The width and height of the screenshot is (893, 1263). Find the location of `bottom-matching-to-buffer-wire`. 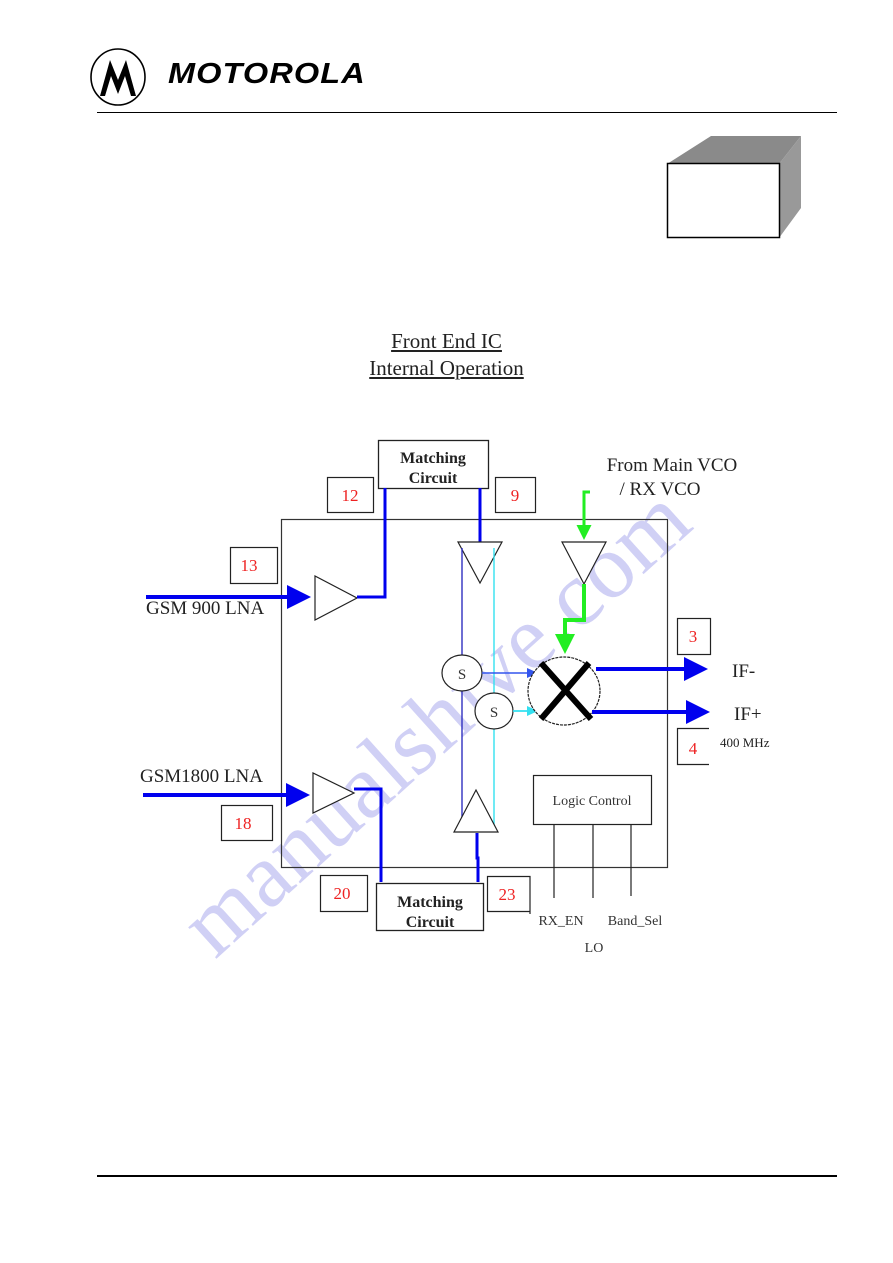

bottom-matching-to-buffer-wire is located at coordinates (477, 857).